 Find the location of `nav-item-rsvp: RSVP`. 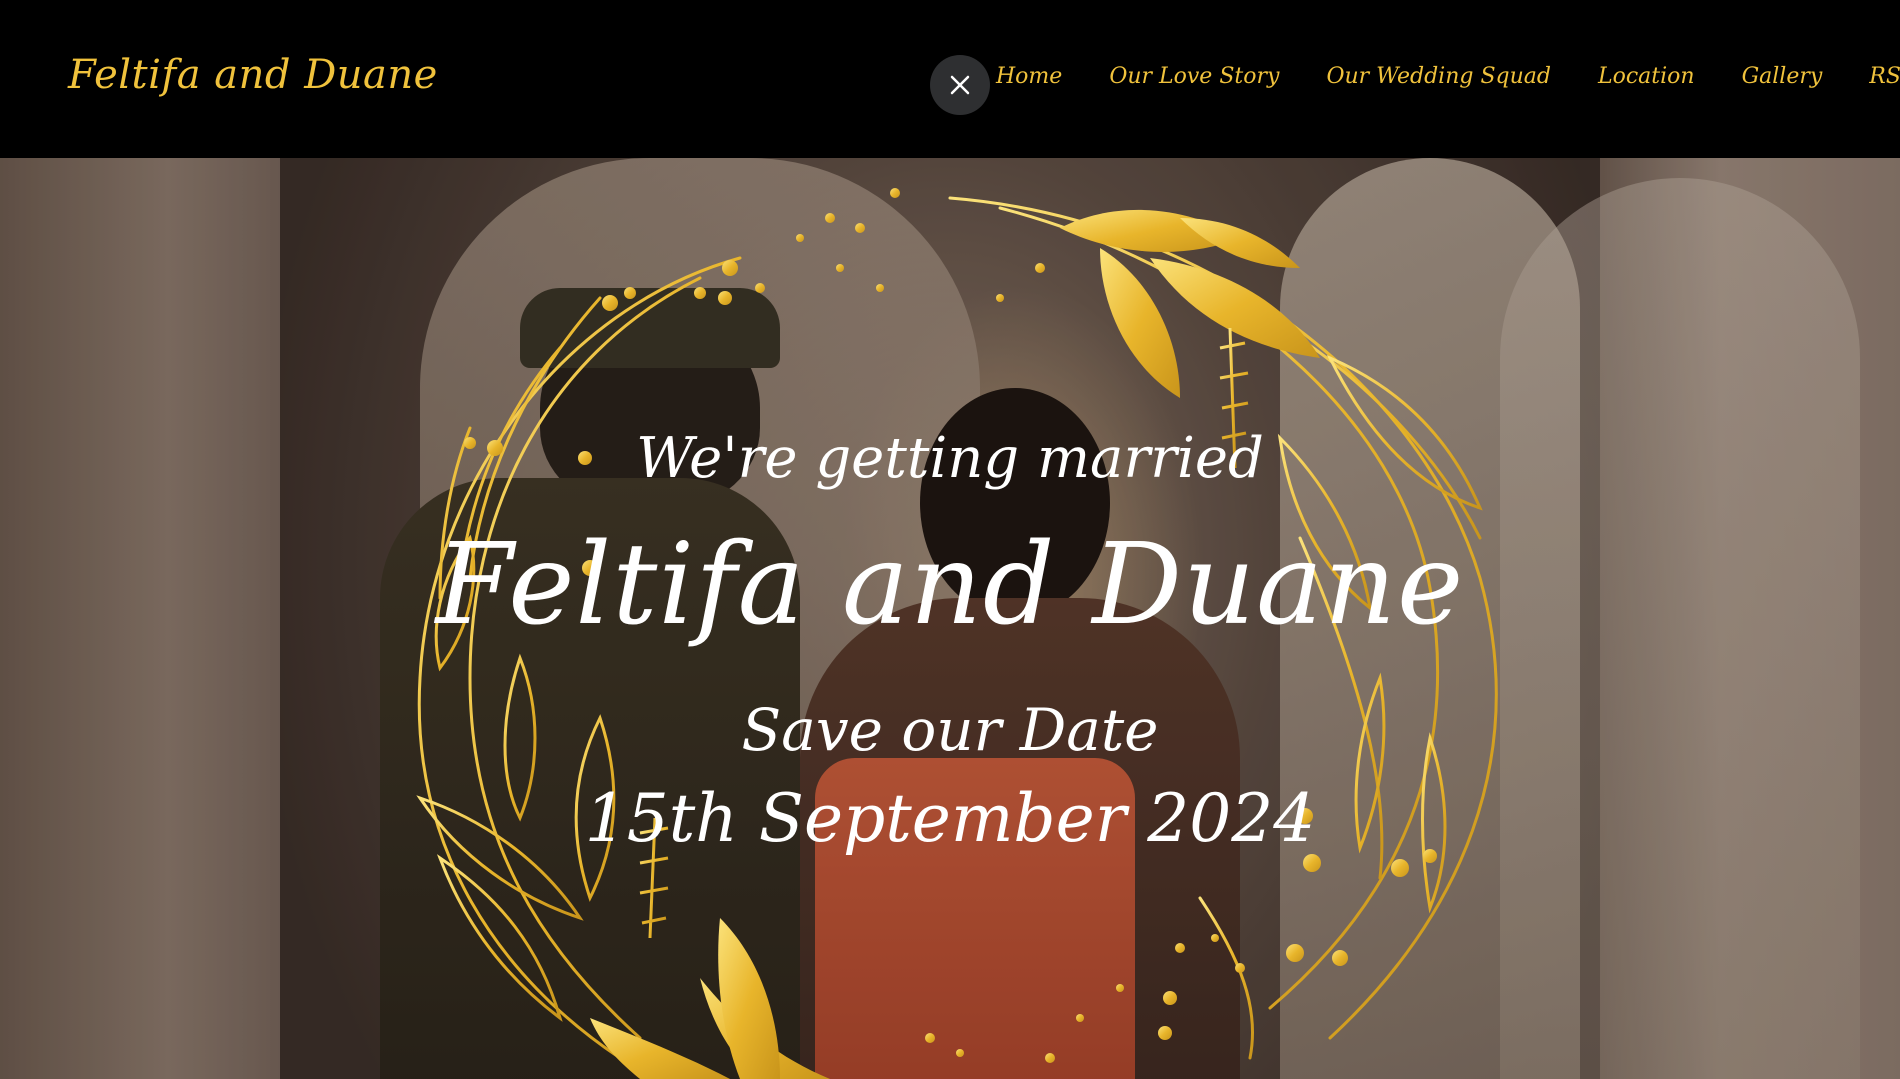

nav-item-rsvp: RSVP is located at coordinates (1884, 76).